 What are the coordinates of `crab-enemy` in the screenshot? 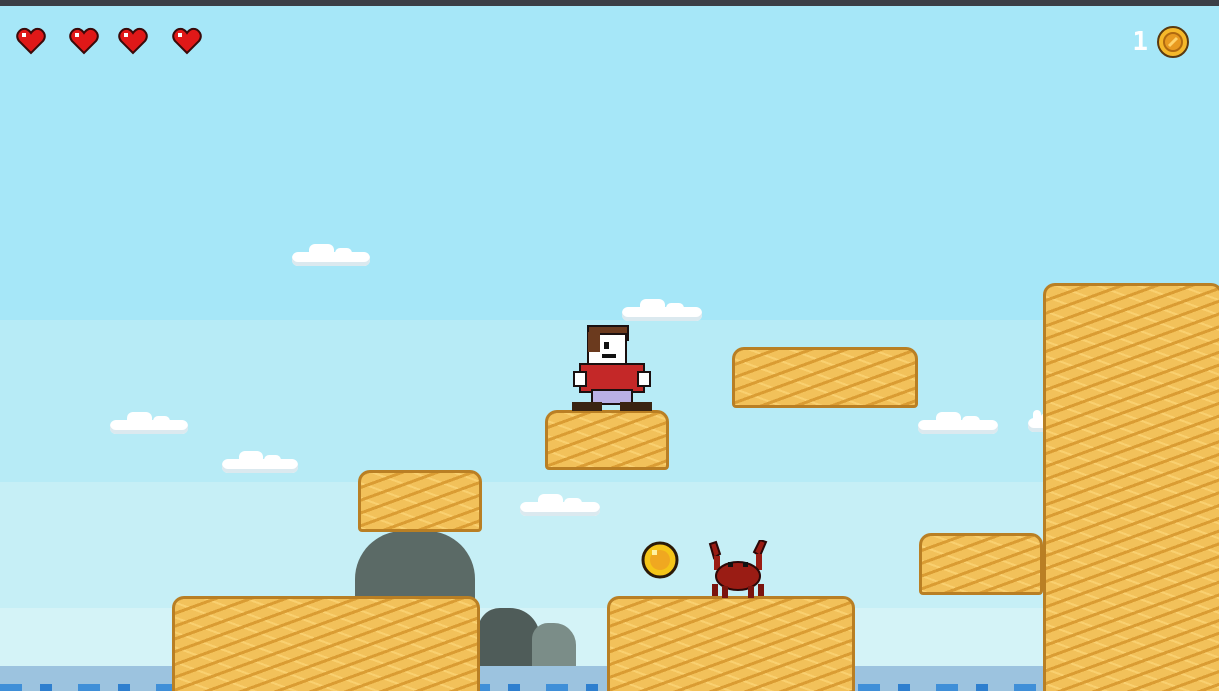 It's located at (738, 569).